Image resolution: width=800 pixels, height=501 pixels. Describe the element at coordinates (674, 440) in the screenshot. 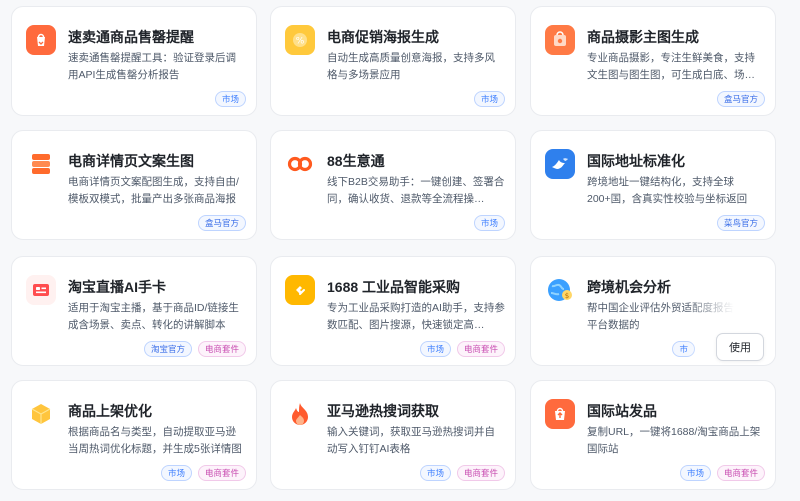

I see `card-description: 复制URL，一键将1688/淘宝商品上架国际站` at that location.